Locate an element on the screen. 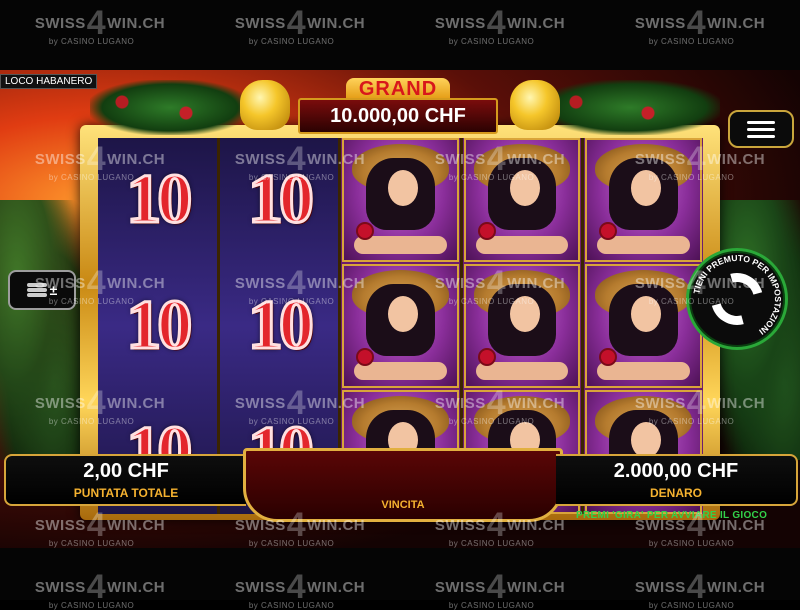 The image size is (800, 610). balance-panel: 2.000,00 CHF DENARO is located at coordinates (677, 480).